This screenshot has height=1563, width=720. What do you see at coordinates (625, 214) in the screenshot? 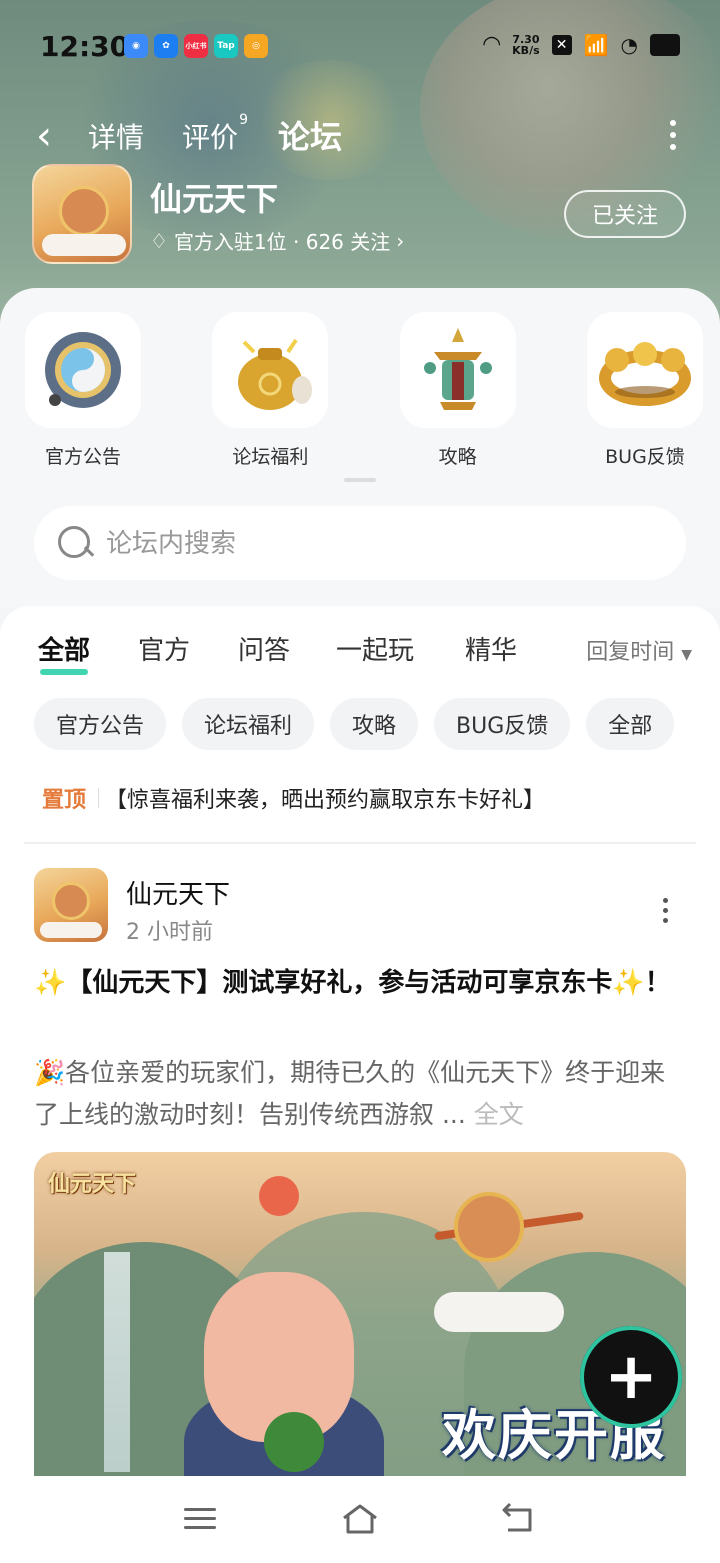
I see `follow-button: 已关注` at bounding box center [625, 214].